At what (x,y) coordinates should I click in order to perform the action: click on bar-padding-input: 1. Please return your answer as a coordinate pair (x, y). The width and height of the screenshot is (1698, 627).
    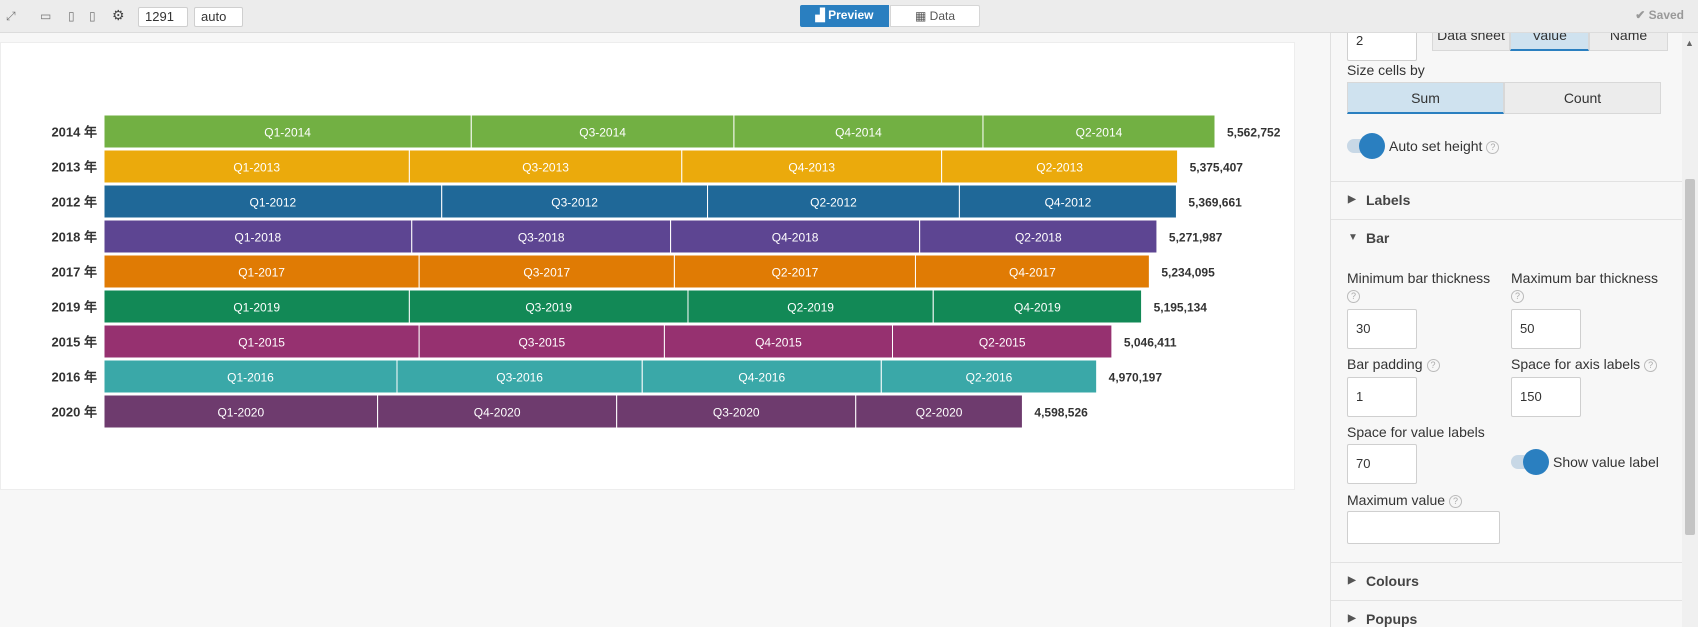
    Looking at the image, I should click on (1382, 397).